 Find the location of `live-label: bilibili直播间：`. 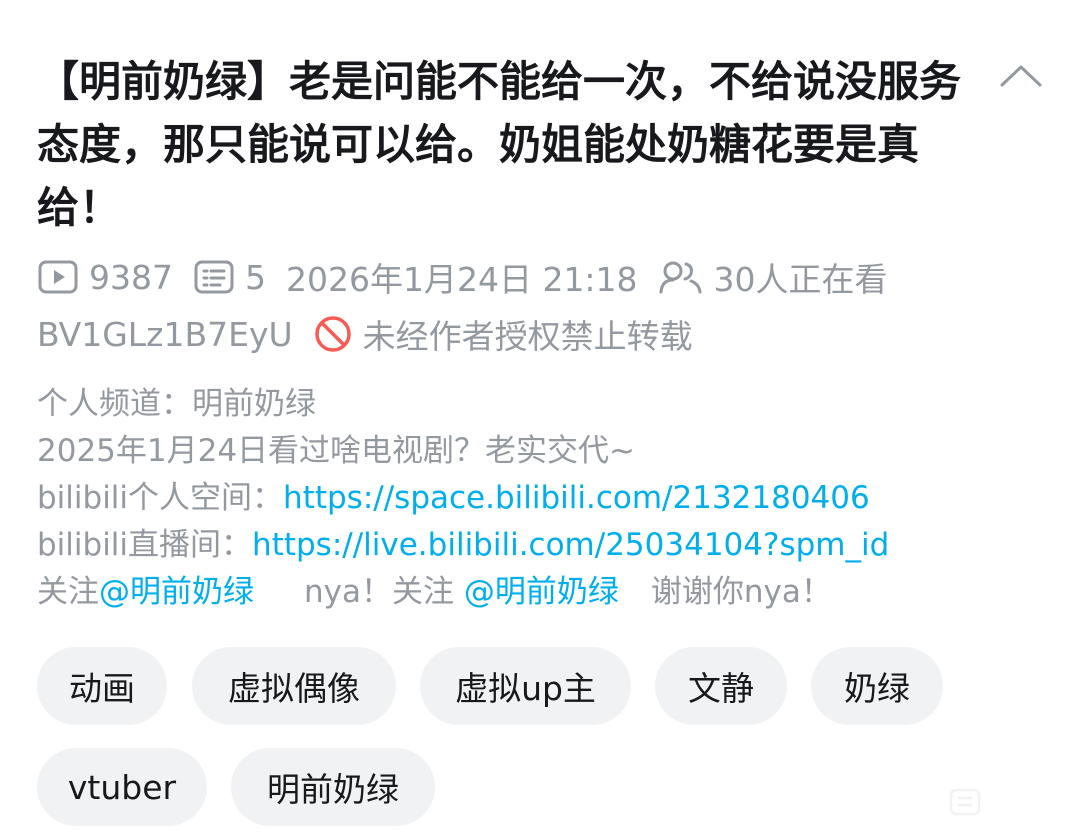

live-label: bilibili直播间： is located at coordinates (145, 545).